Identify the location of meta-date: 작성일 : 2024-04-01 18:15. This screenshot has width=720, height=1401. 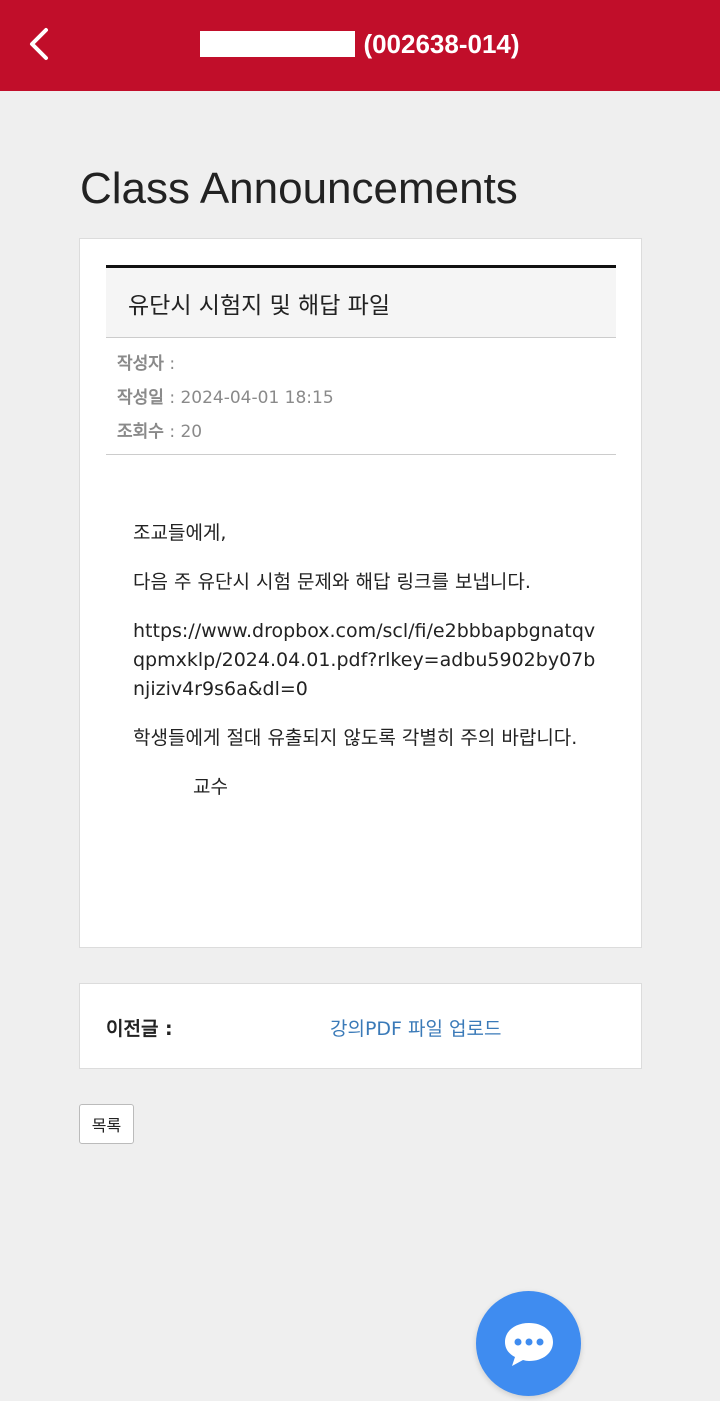
(225, 398).